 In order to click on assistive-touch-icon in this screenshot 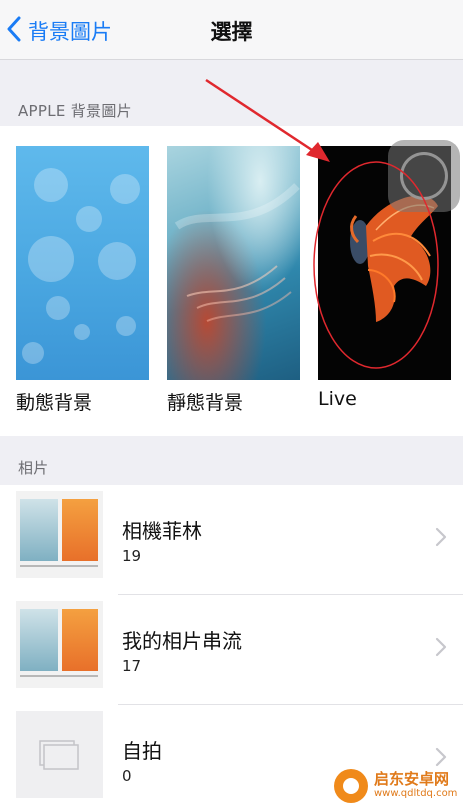, I will do `click(424, 176)`.